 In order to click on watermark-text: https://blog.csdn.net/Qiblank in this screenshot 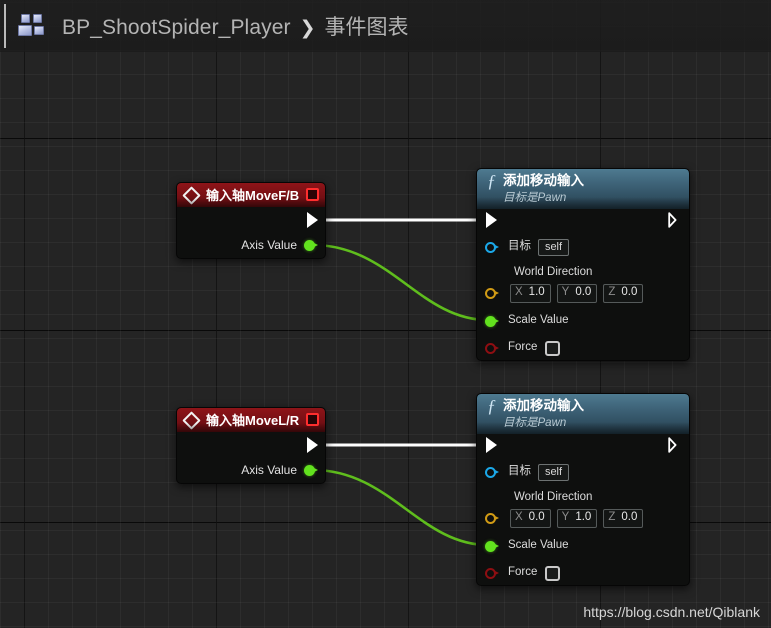, I will do `click(671, 612)`.